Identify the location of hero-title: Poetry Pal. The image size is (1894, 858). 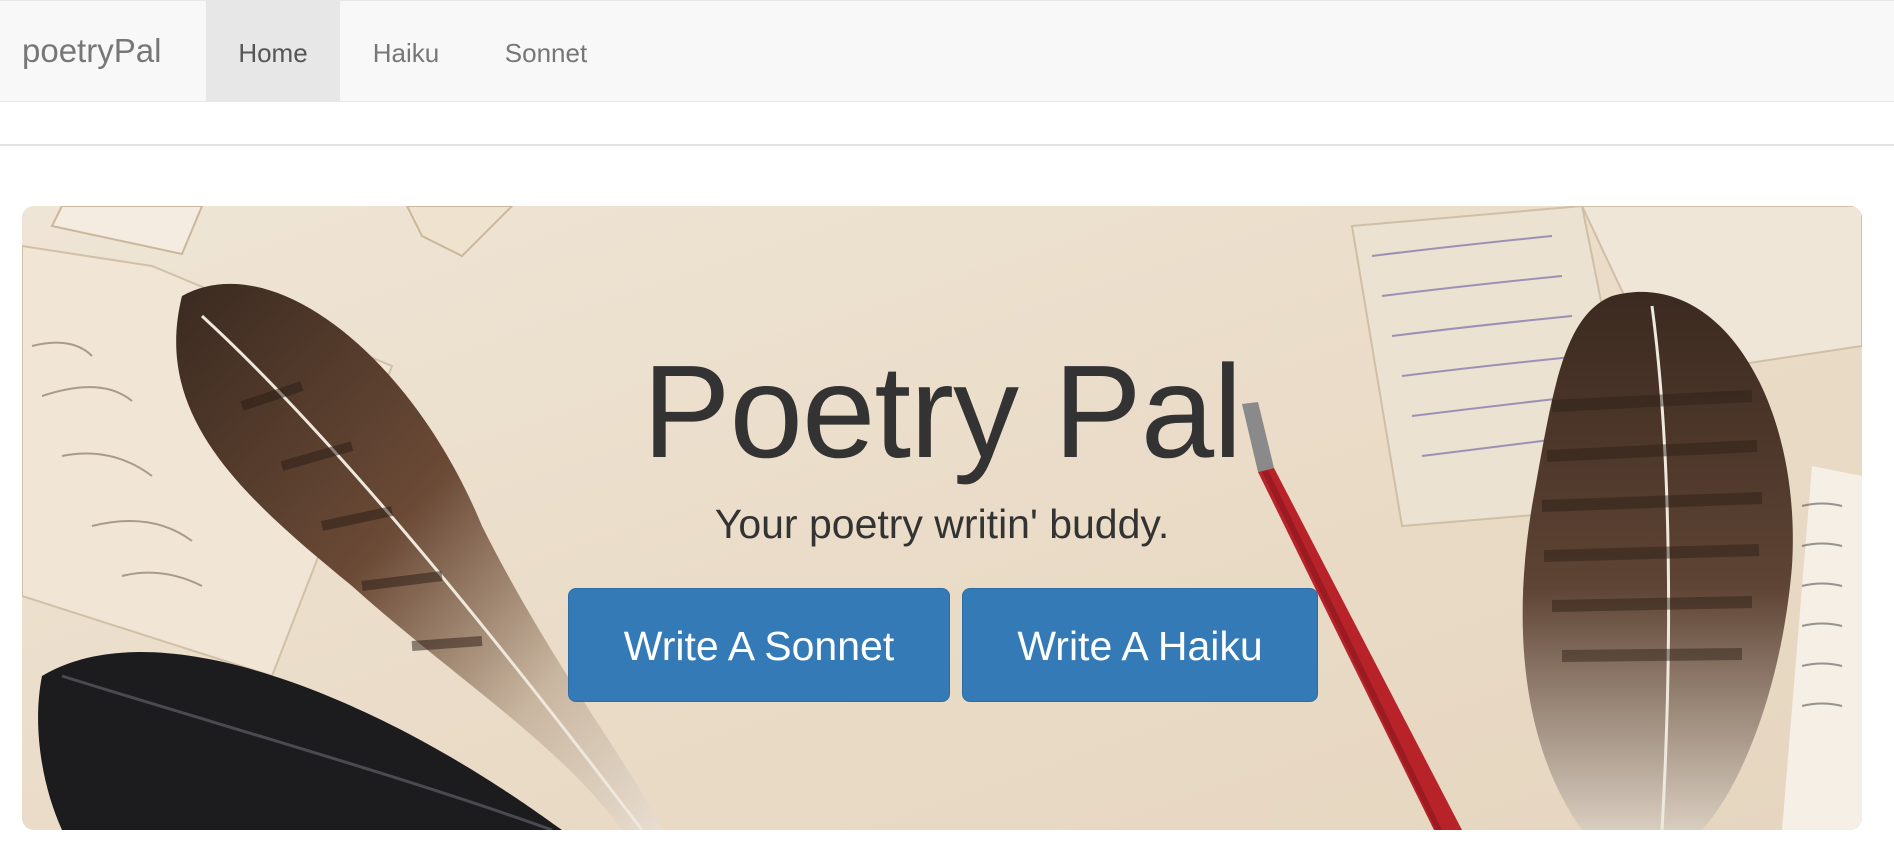
(942, 411).